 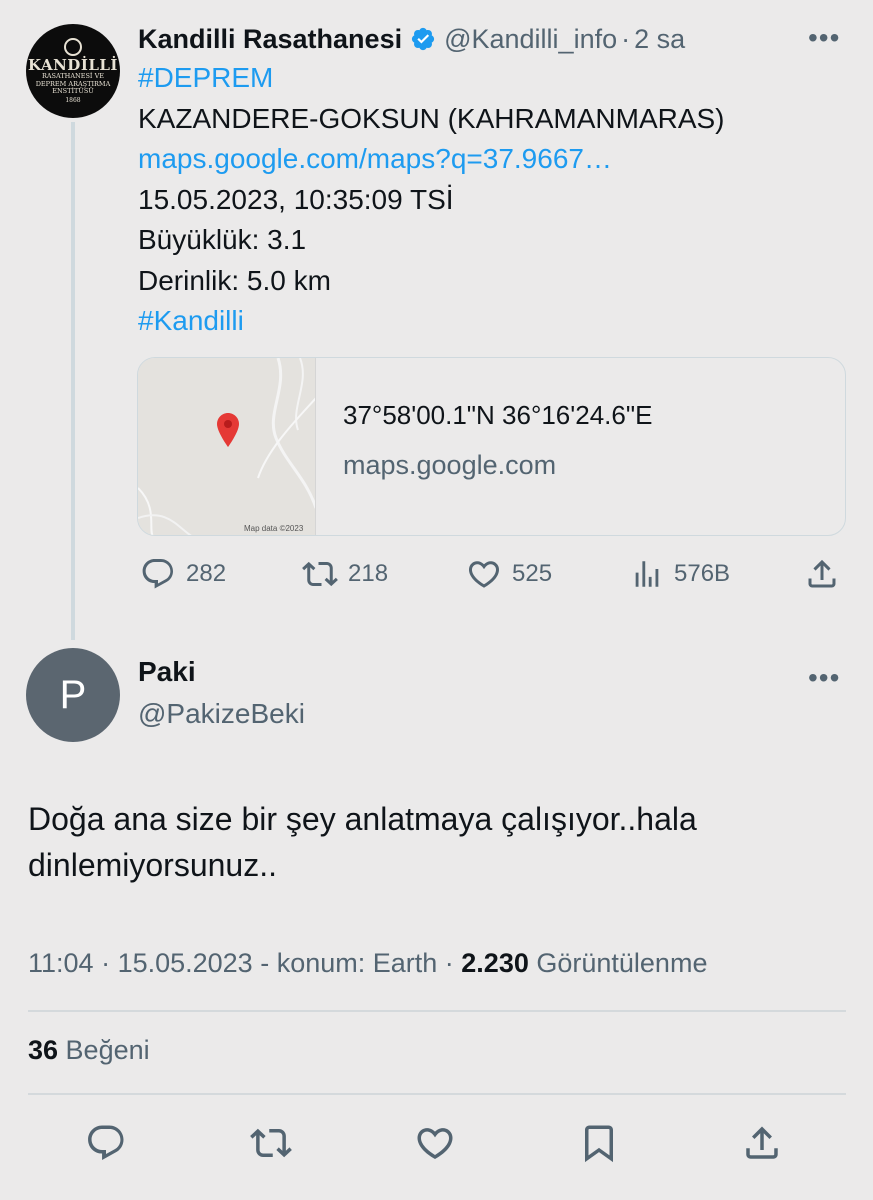 I want to click on likes-label: Beğeni, so click(x=104, y=1050).